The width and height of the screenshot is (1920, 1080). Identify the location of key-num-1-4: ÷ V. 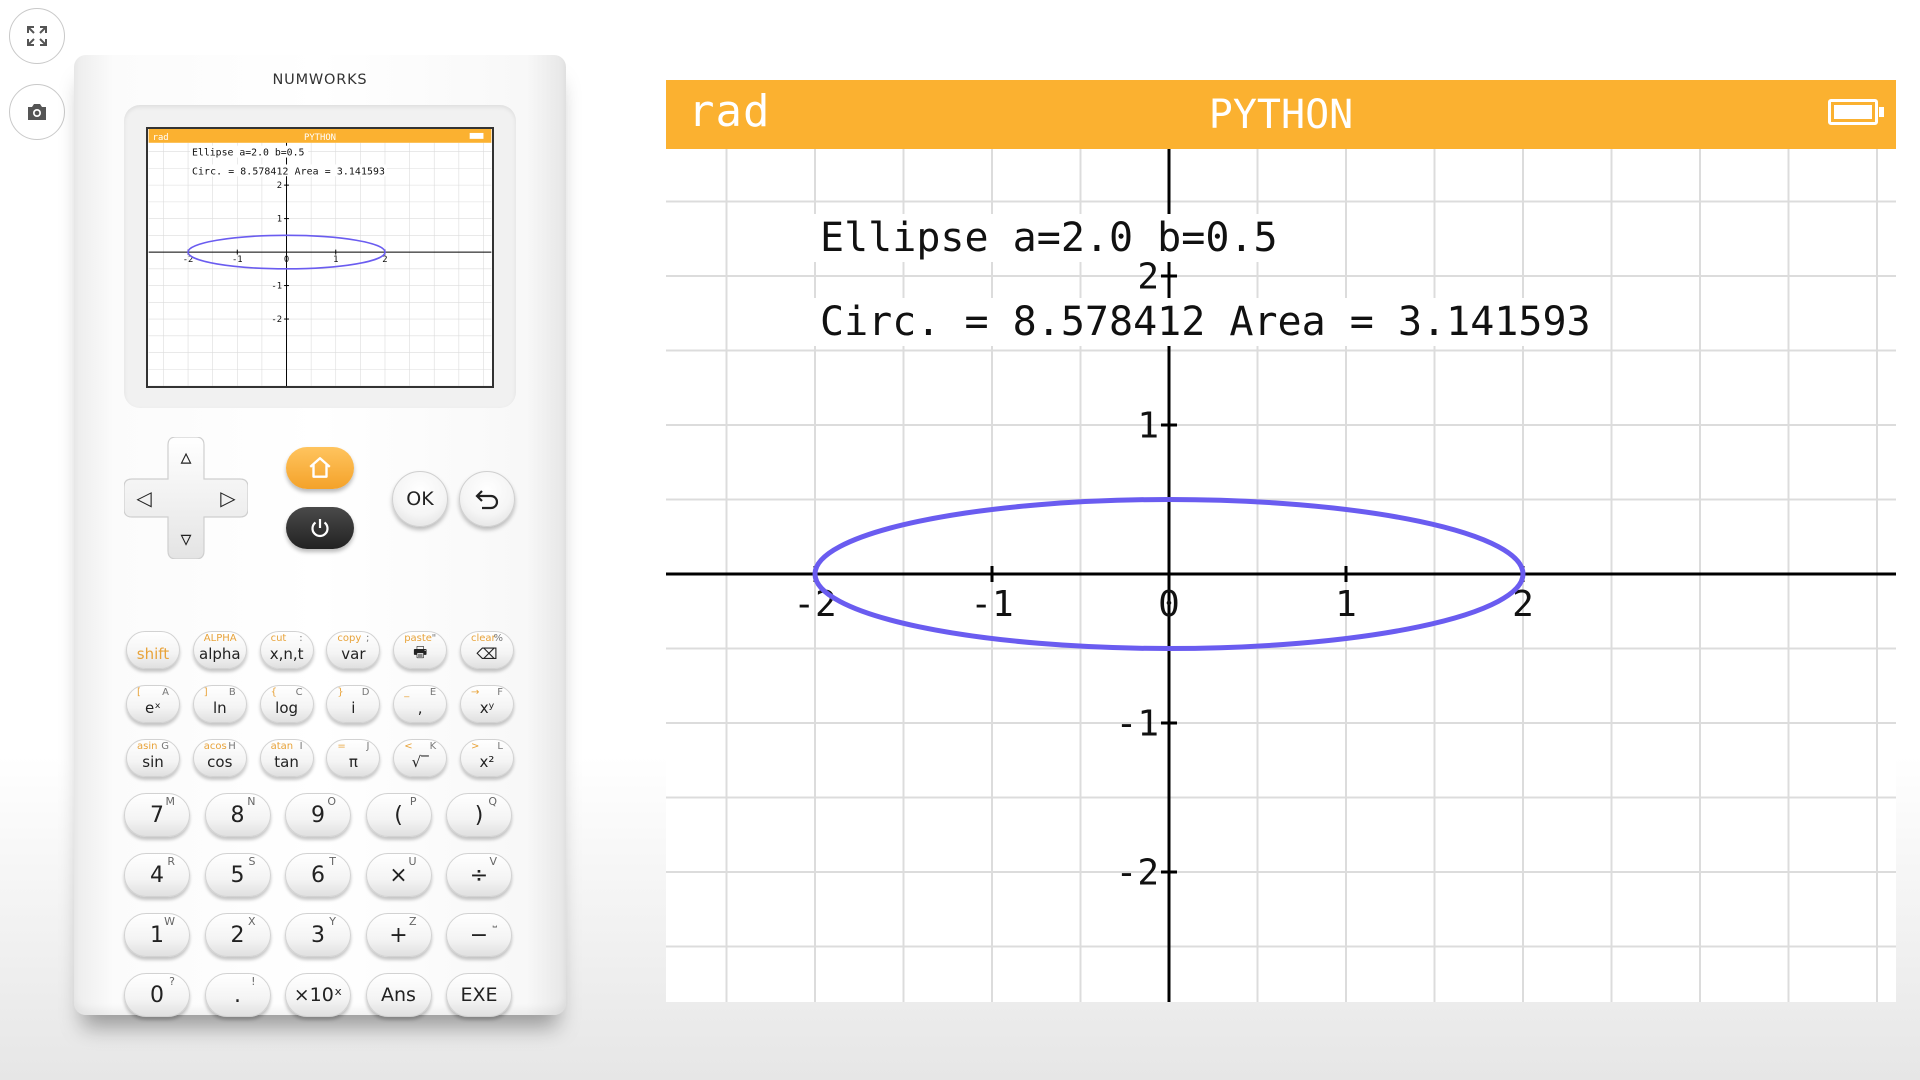
(479, 875).